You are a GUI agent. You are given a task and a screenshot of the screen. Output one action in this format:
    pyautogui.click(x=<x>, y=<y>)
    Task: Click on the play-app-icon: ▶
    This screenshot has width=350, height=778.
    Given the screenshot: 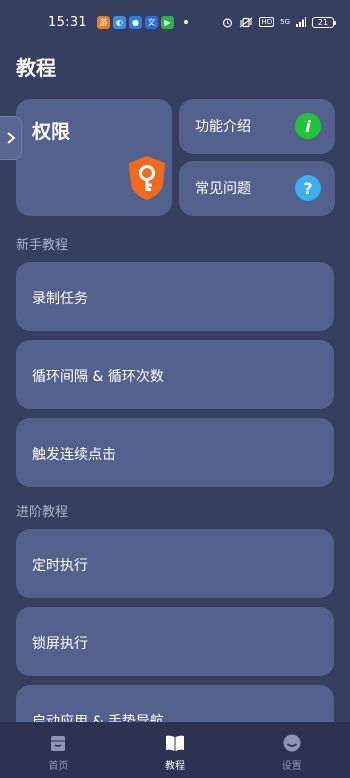 What is the action you would take?
    pyautogui.click(x=167, y=22)
    